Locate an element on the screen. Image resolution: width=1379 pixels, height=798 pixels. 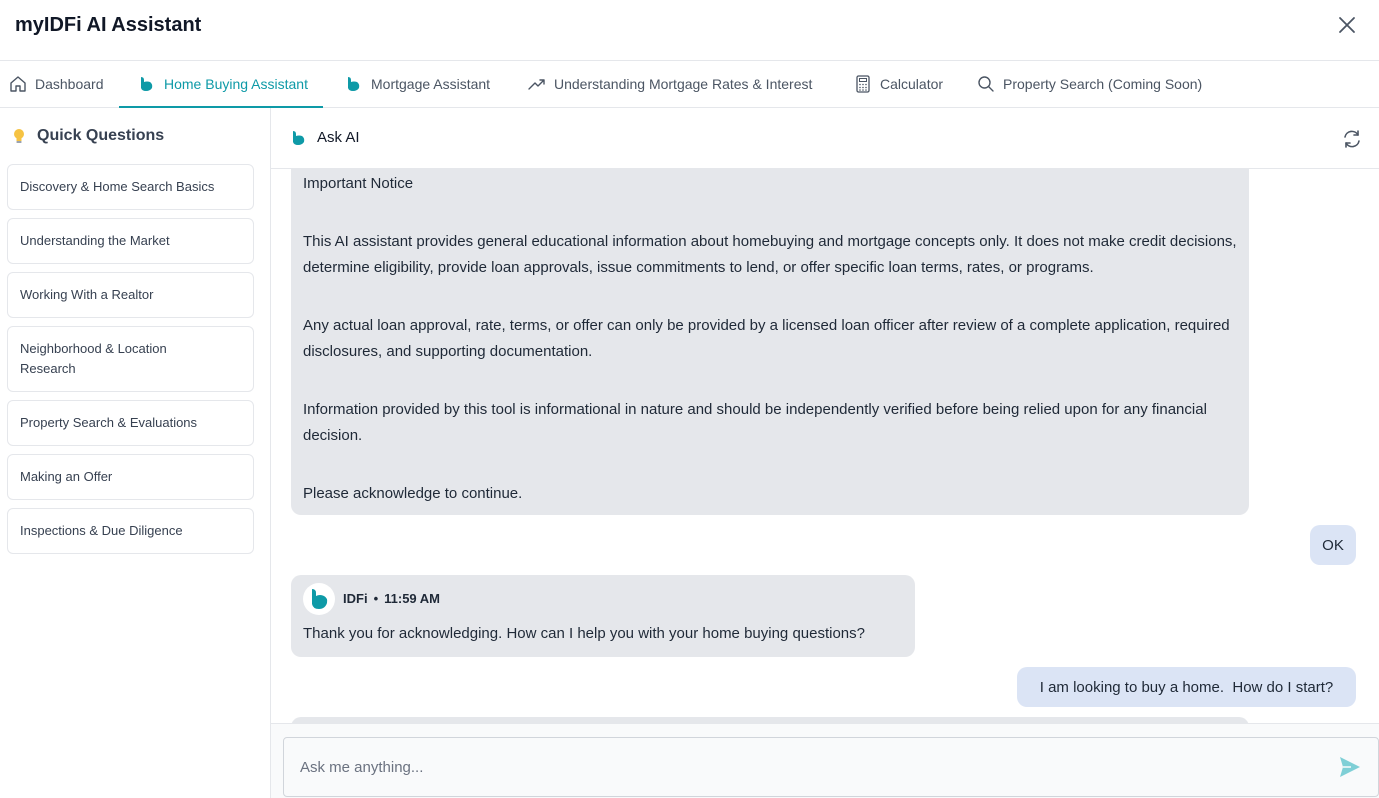
quick-question-offer: Making an Offer is located at coordinates (130, 477).